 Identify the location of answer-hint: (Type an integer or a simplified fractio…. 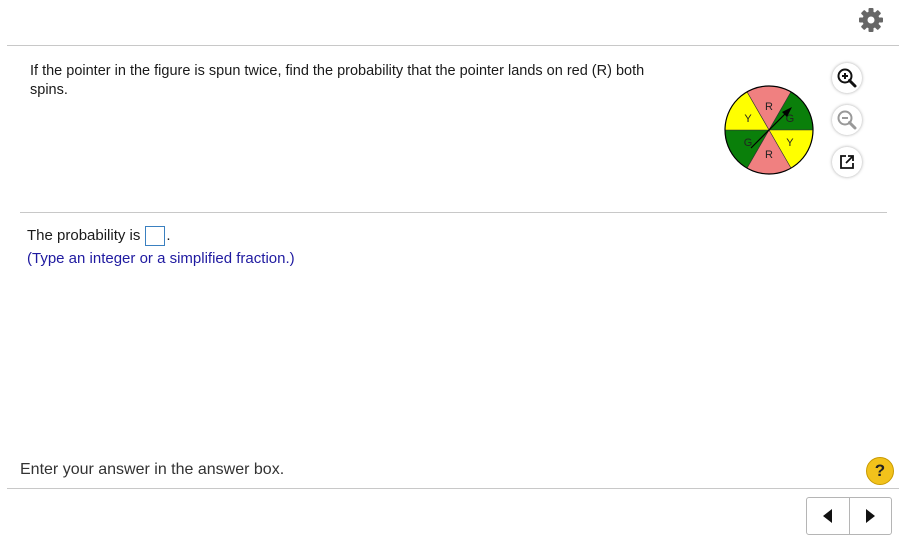
(161, 258).